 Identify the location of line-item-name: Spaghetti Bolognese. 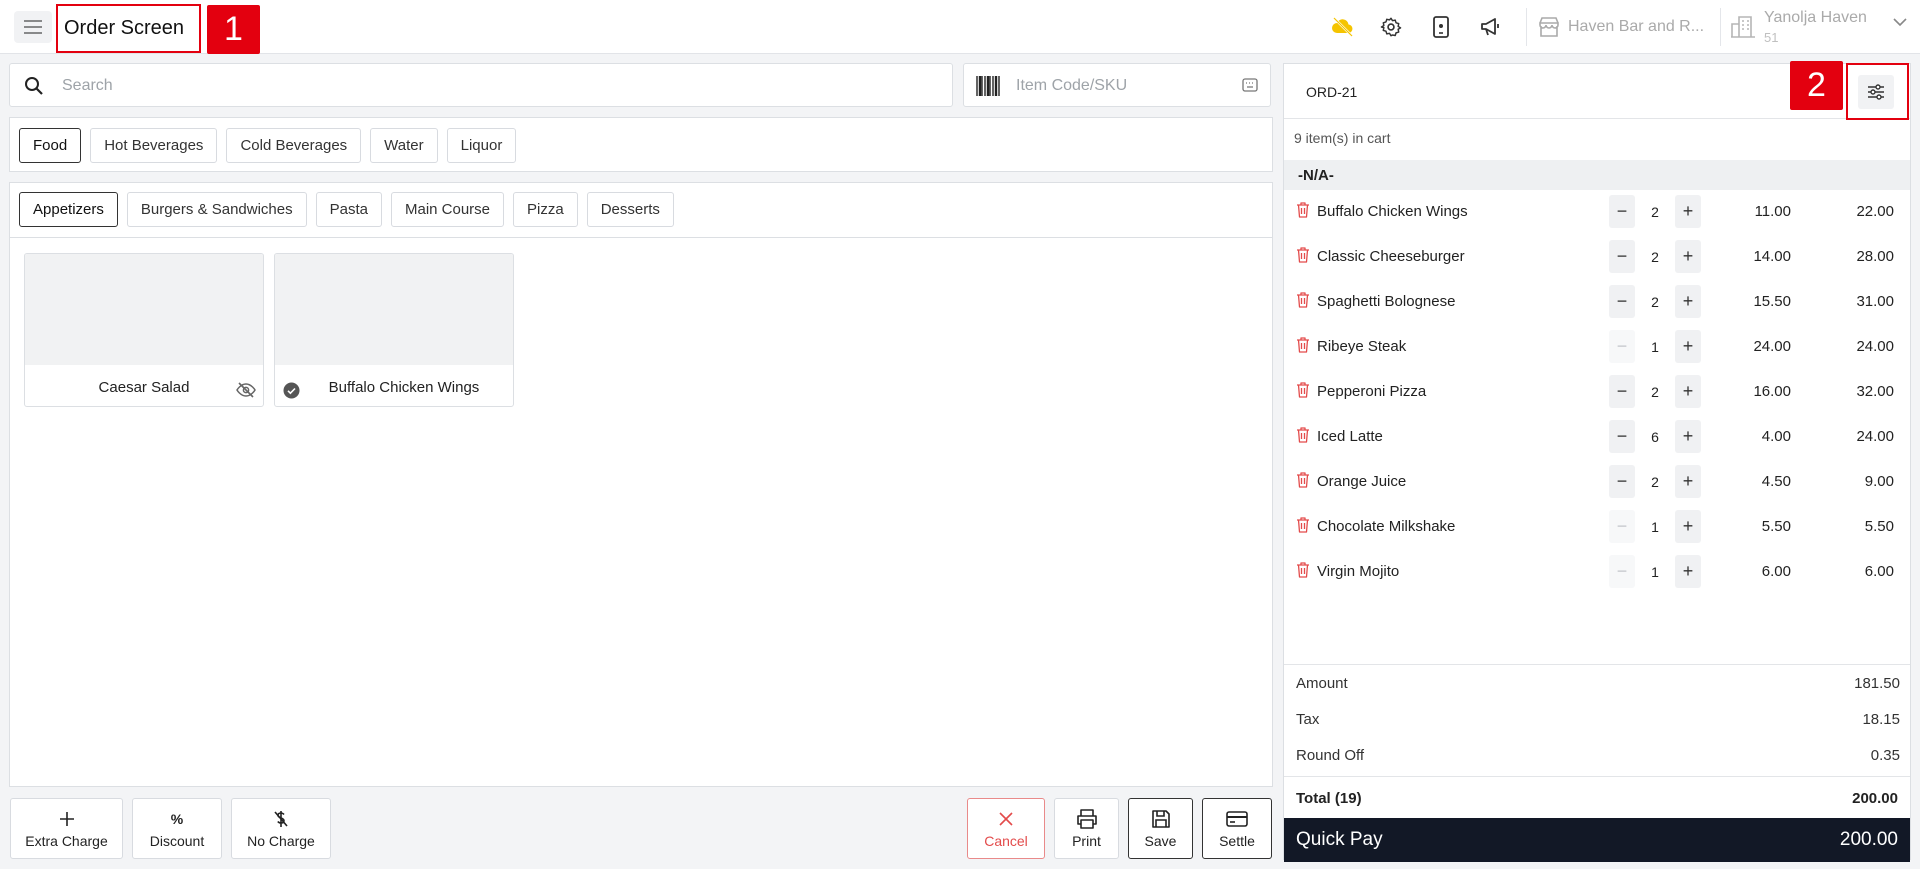
(1386, 301).